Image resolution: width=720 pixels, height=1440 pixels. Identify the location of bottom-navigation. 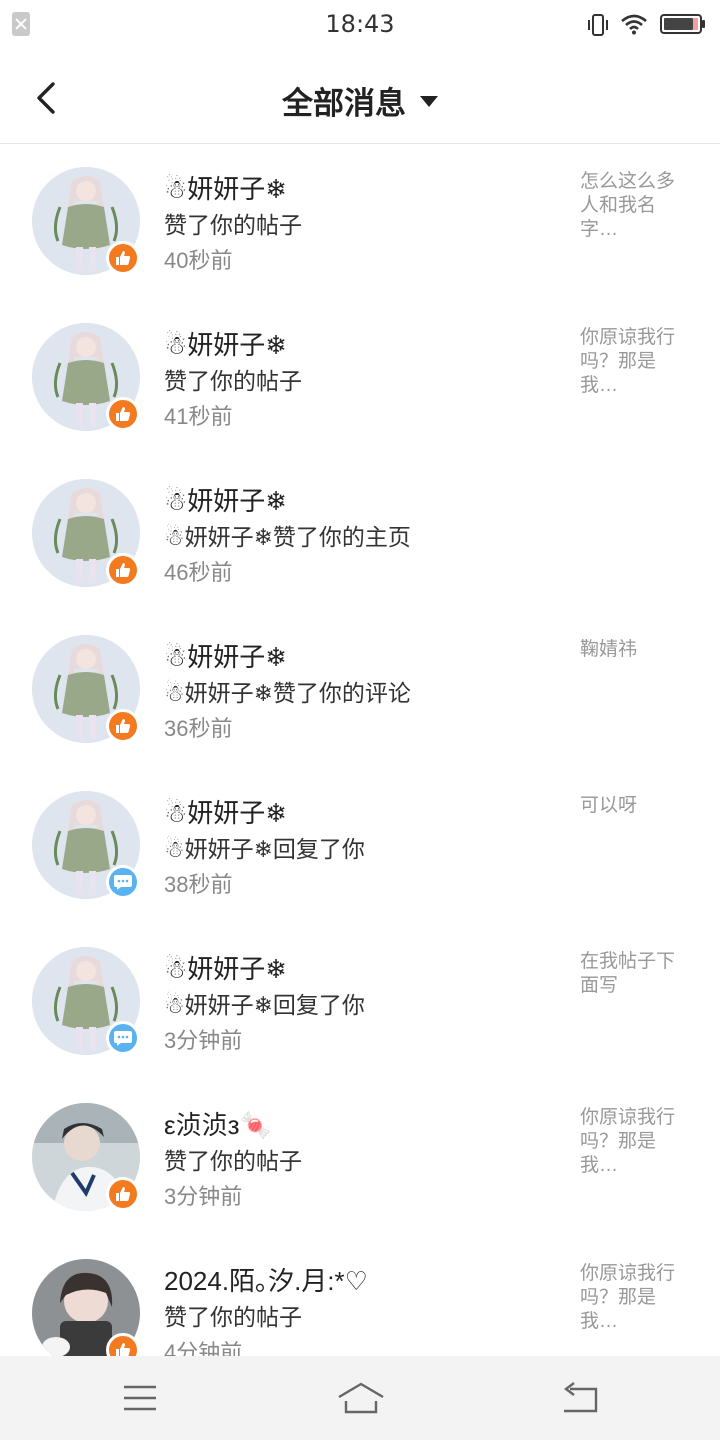
(360, 1398).